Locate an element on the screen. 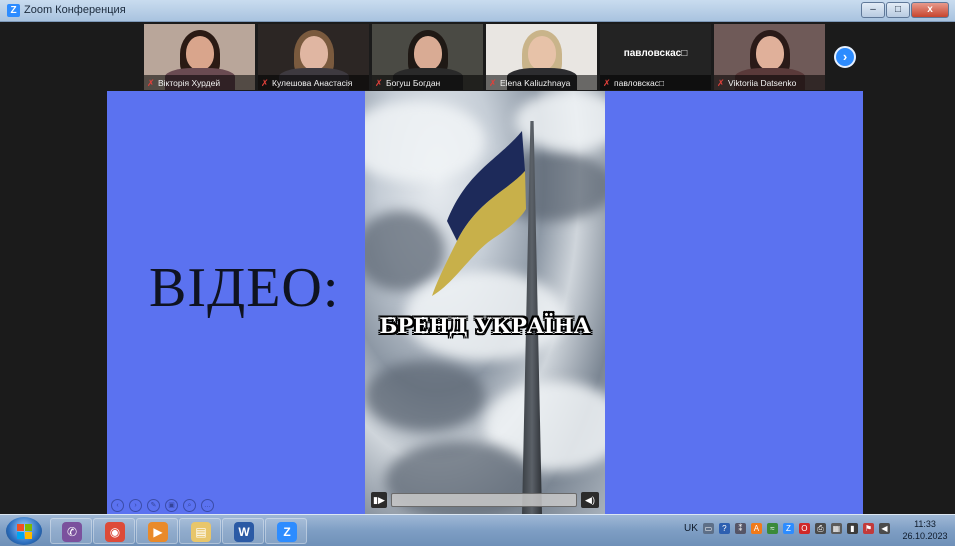 The width and height of the screenshot is (955, 546). participant-tile: ✗ Elena Kaliuzhnaya is located at coordinates (541, 57).